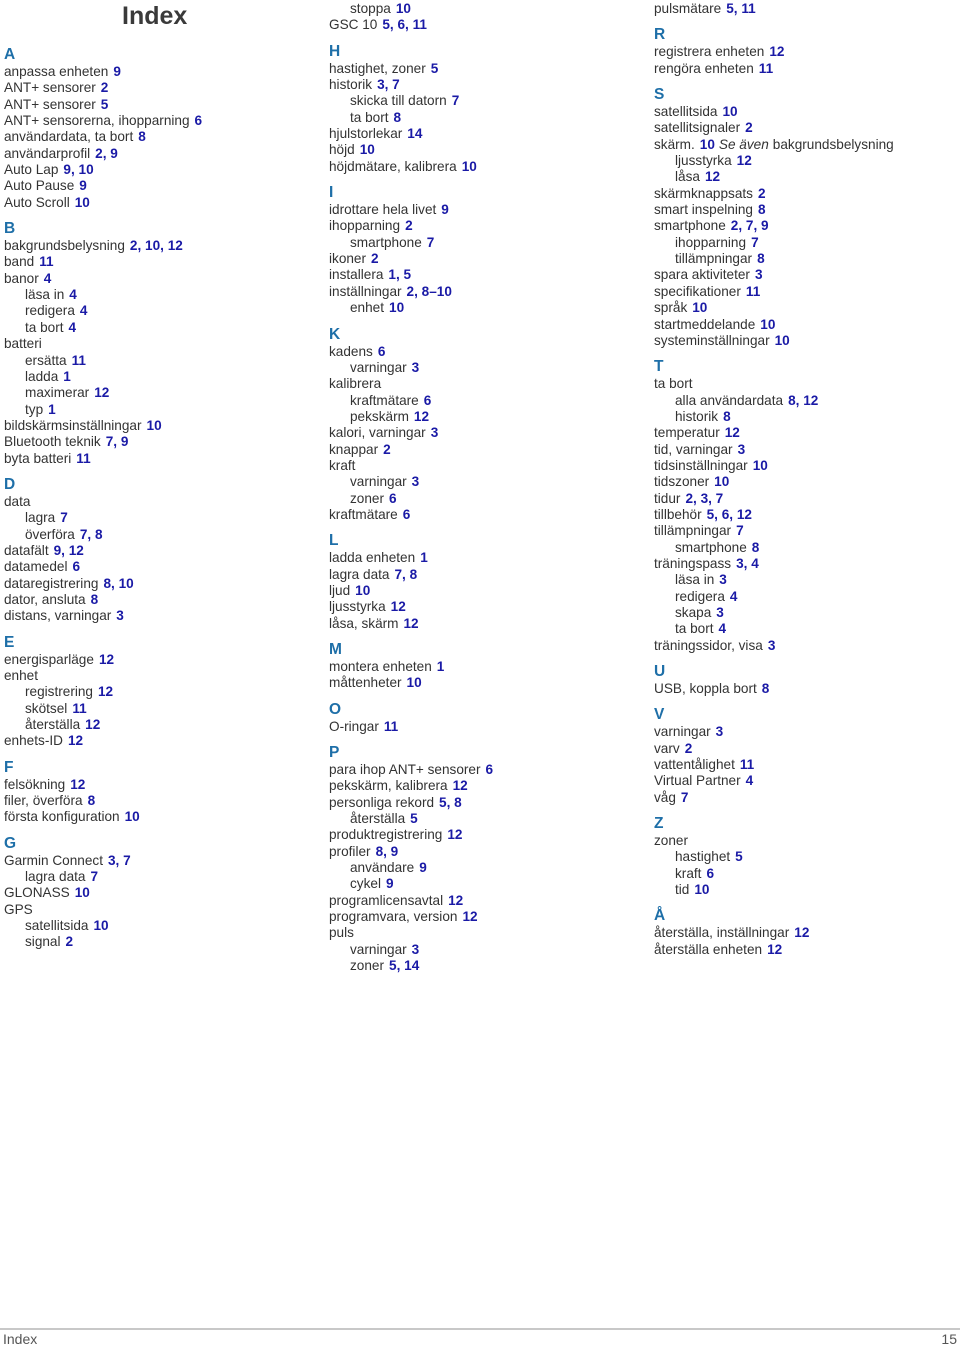  Describe the element at coordinates (387, 851) in the screenshot. I see `page-reference-link: 8, 9` at that location.